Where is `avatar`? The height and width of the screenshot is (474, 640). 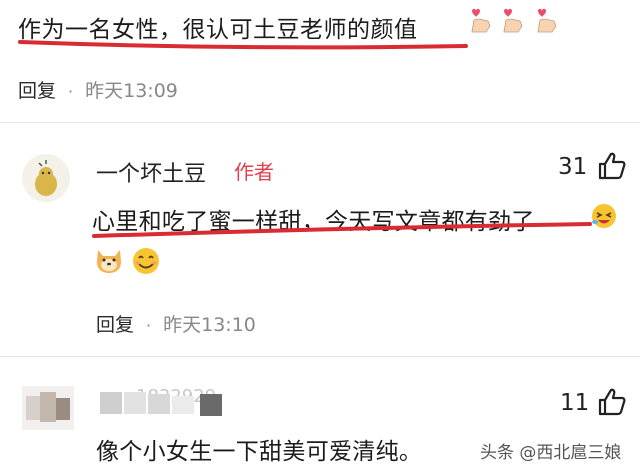 avatar is located at coordinates (46, 178).